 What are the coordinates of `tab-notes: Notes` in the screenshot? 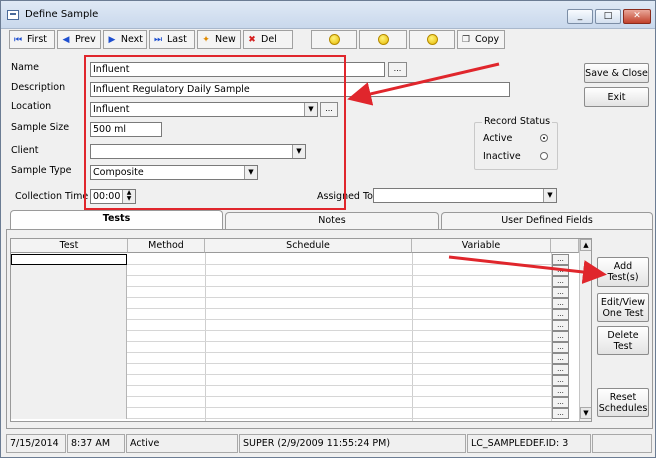 It's located at (332, 220).